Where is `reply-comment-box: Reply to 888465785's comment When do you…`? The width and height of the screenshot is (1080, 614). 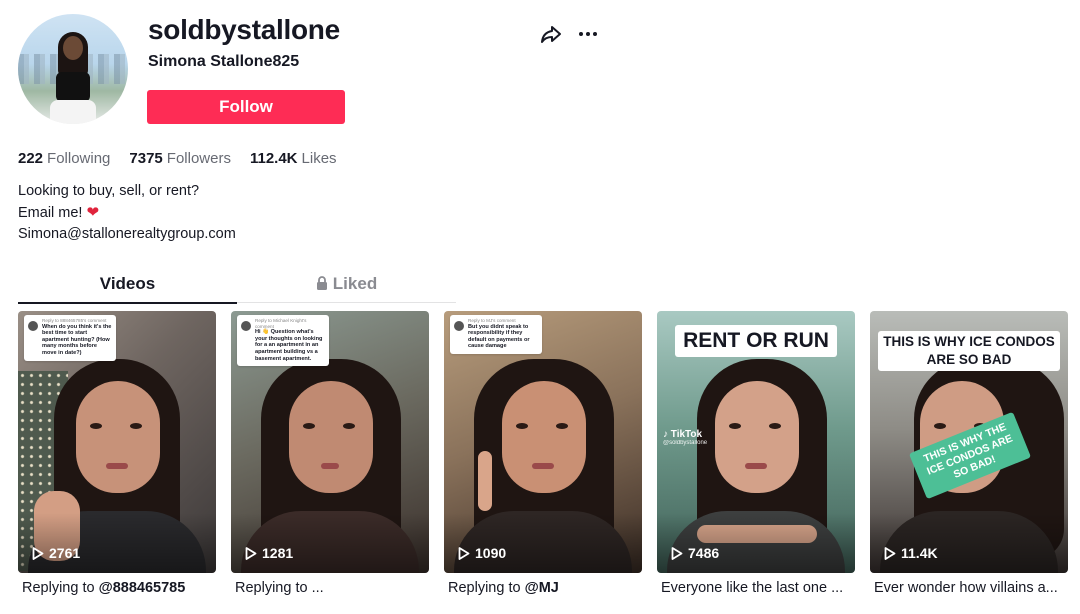 reply-comment-box: Reply to 888465785's comment When do you… is located at coordinates (70, 338).